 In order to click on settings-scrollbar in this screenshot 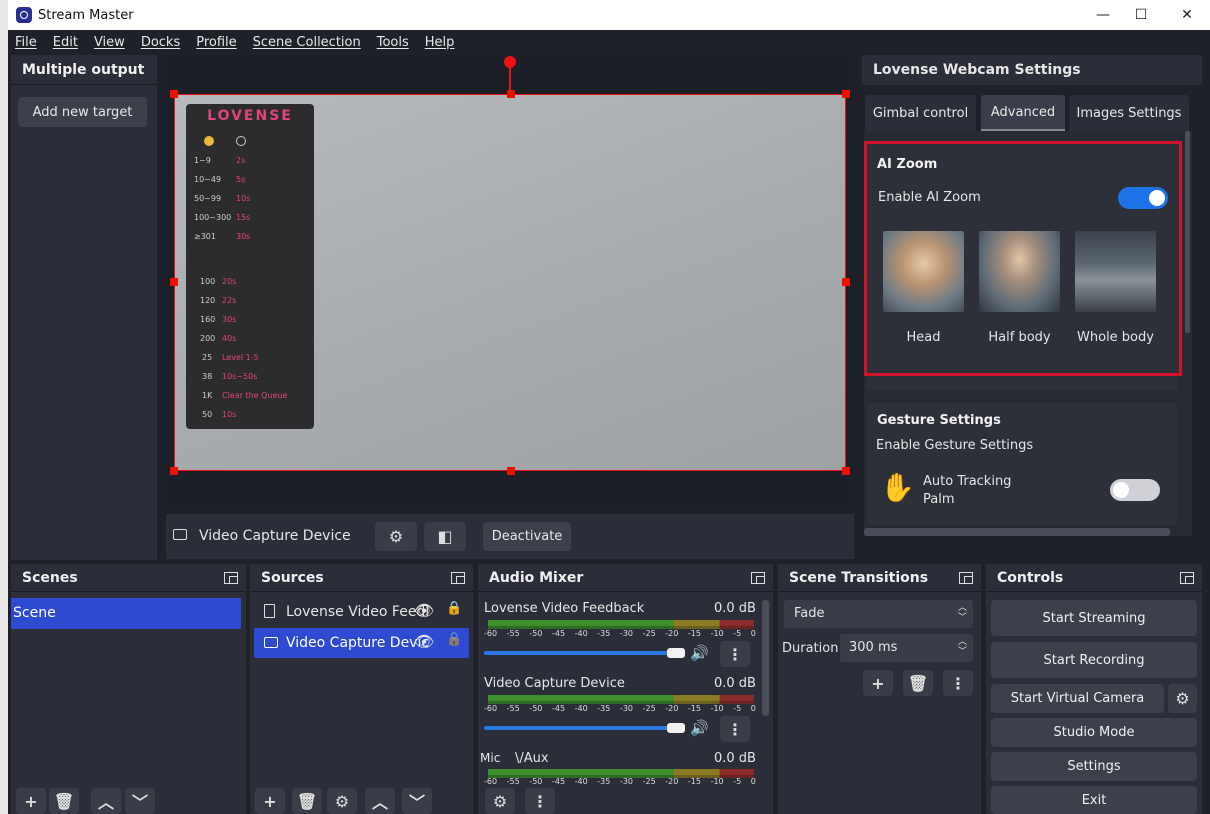, I will do `click(1187, 232)`.